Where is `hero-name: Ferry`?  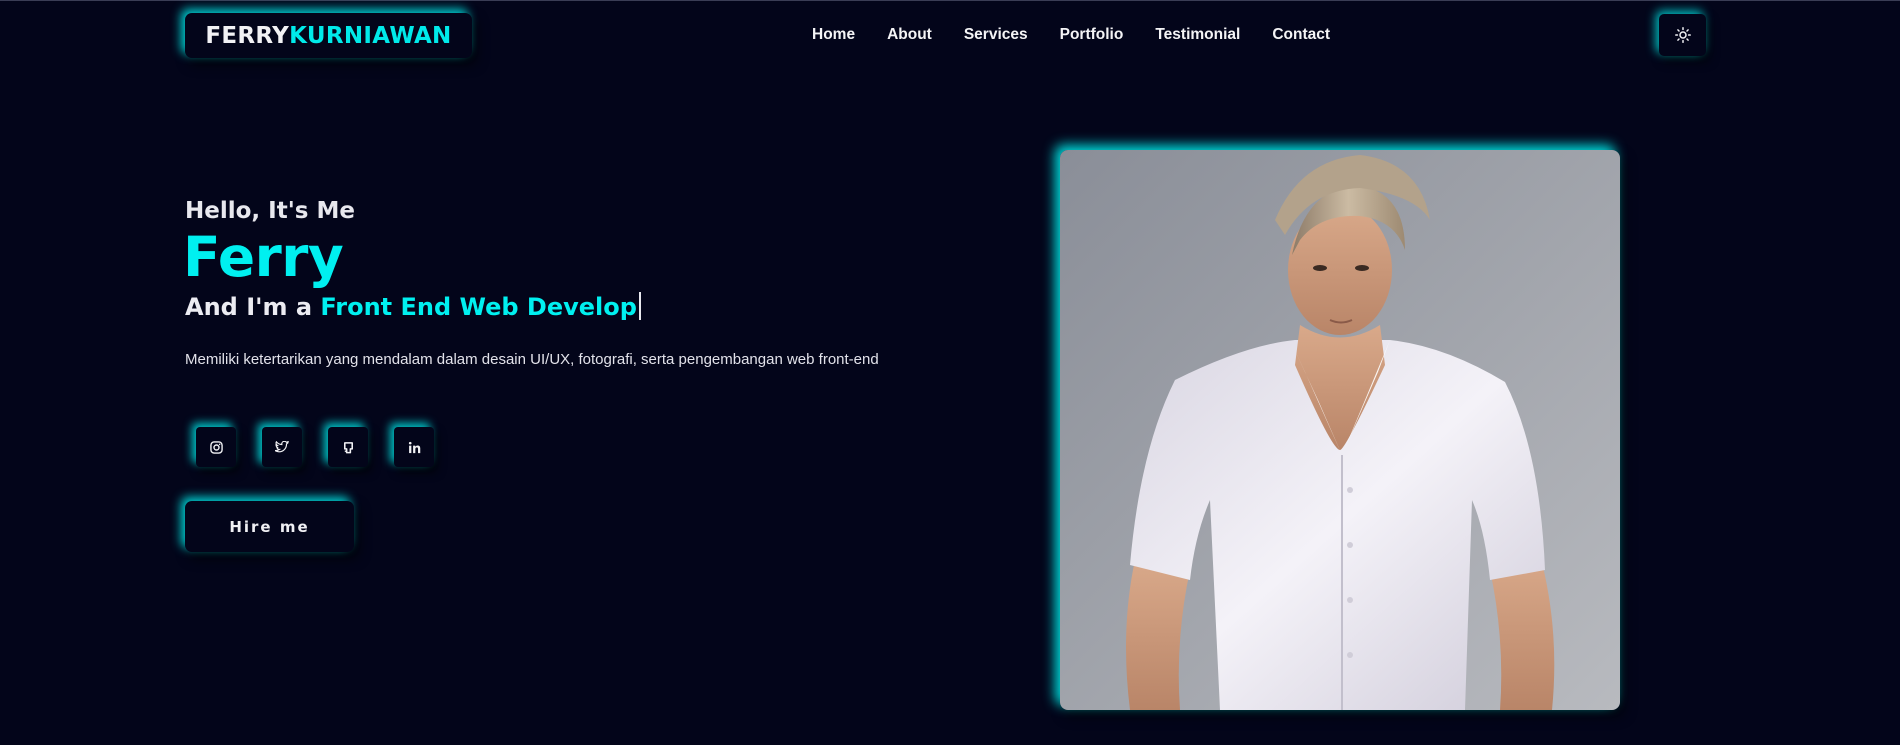
hero-name: Ferry is located at coordinates (263, 257).